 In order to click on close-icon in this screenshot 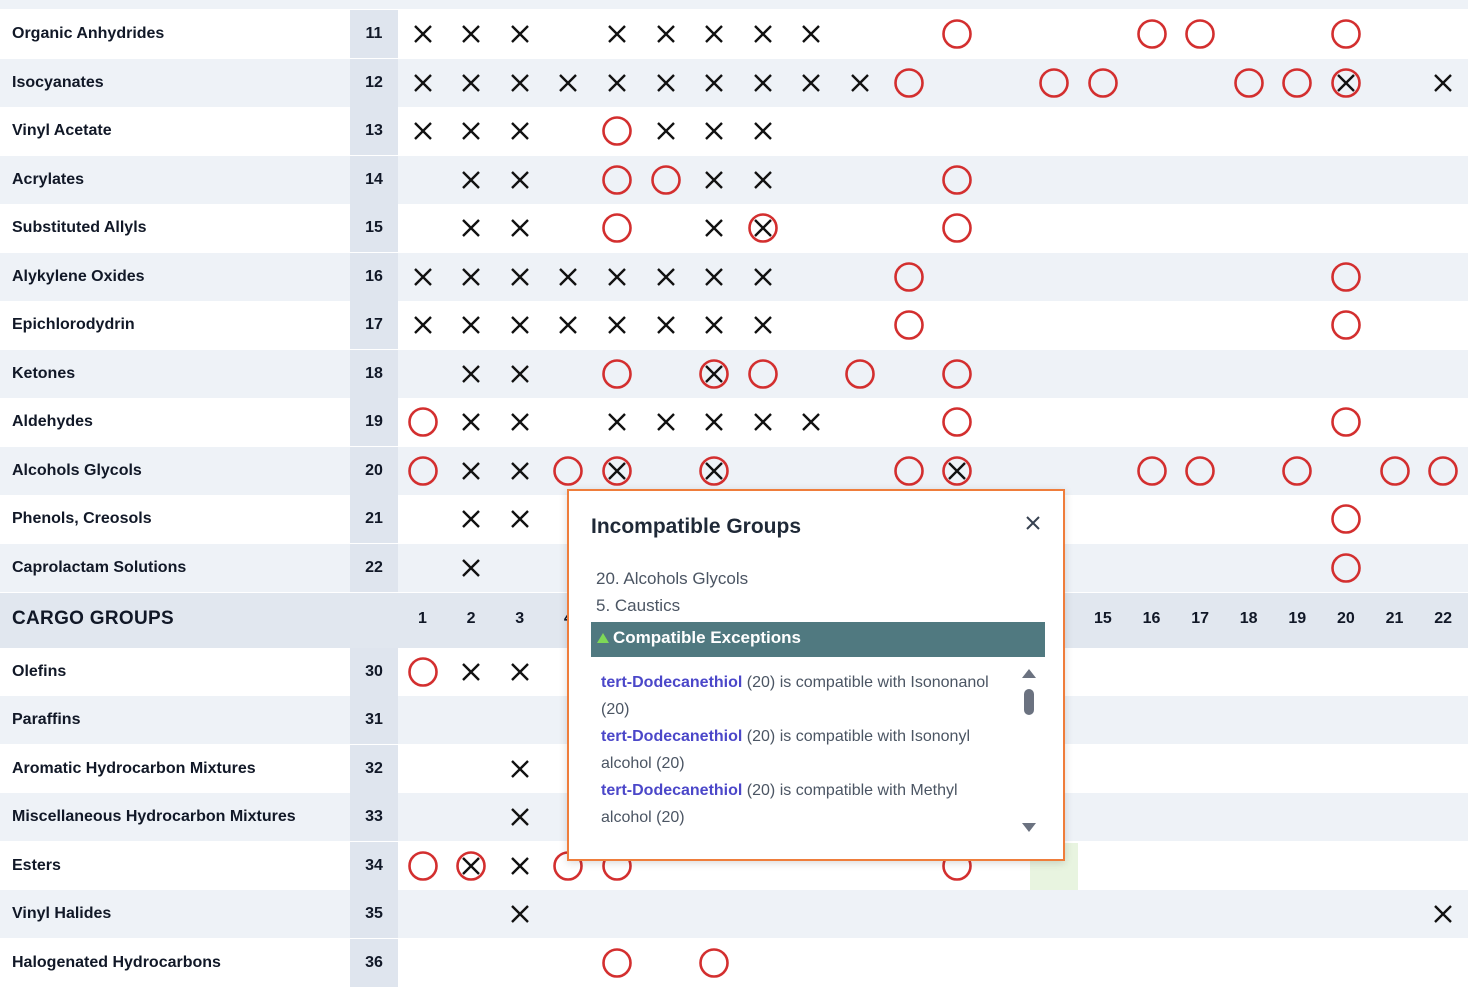, I will do `click(1033, 523)`.